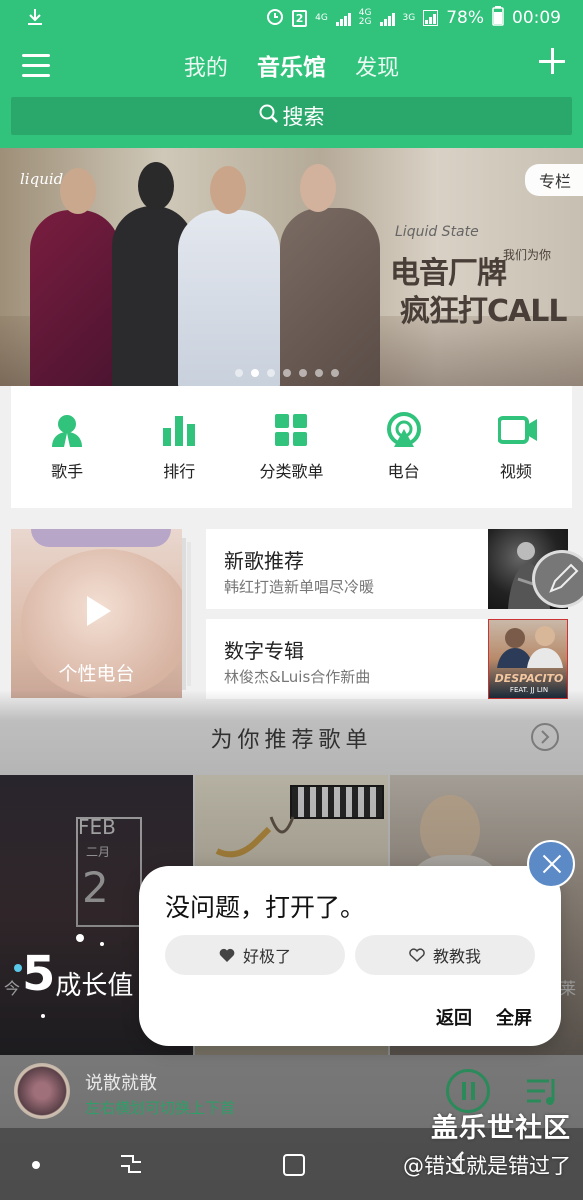 The image size is (583, 1200). What do you see at coordinates (99, 611) in the screenshot?
I see `play-icon` at bounding box center [99, 611].